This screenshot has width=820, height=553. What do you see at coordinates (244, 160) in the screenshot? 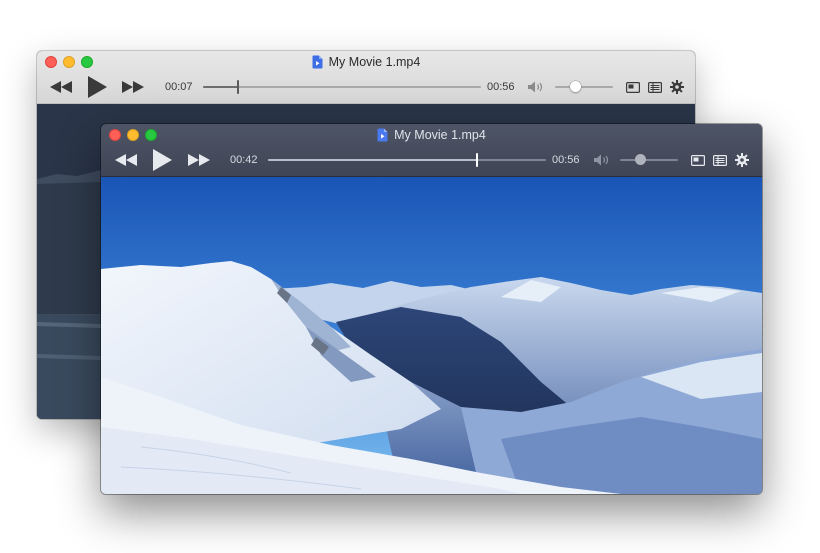
I see `current-time: 00:42` at bounding box center [244, 160].